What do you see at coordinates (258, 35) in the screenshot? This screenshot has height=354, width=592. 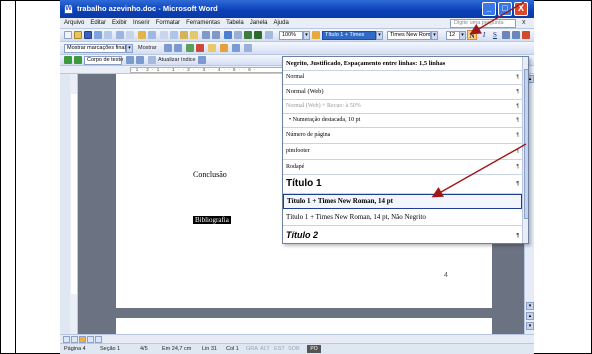 I see `insert-excel-icon` at bounding box center [258, 35].